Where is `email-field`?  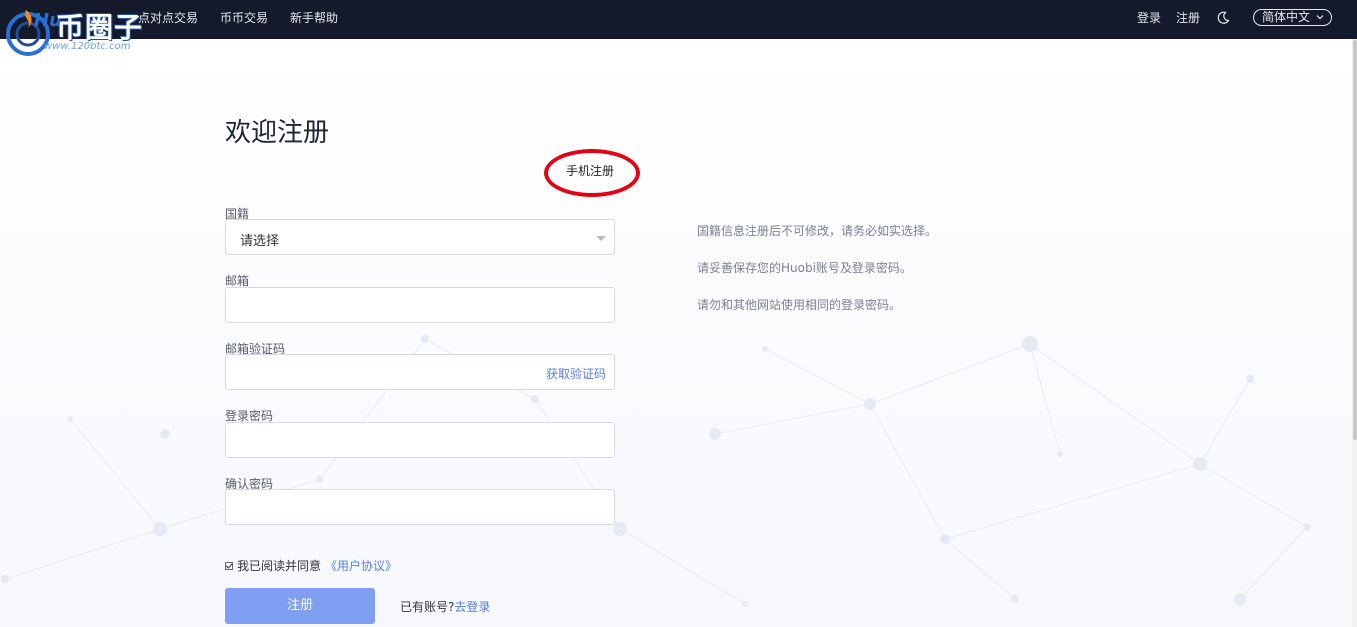 email-field is located at coordinates (420, 305).